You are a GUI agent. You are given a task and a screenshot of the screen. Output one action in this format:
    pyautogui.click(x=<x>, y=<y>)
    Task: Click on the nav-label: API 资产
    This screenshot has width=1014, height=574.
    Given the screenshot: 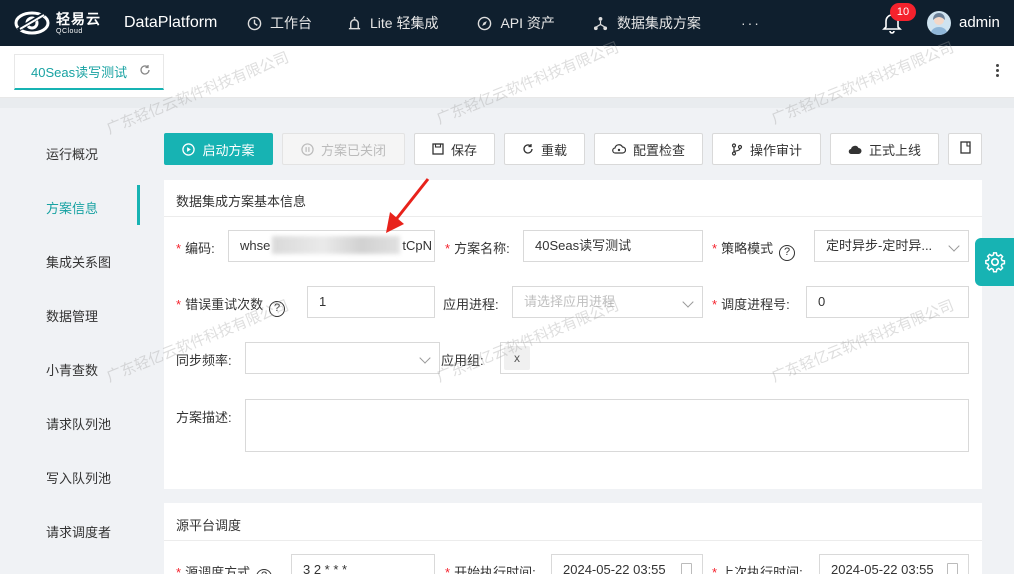 What is the action you would take?
    pyautogui.click(x=527, y=23)
    